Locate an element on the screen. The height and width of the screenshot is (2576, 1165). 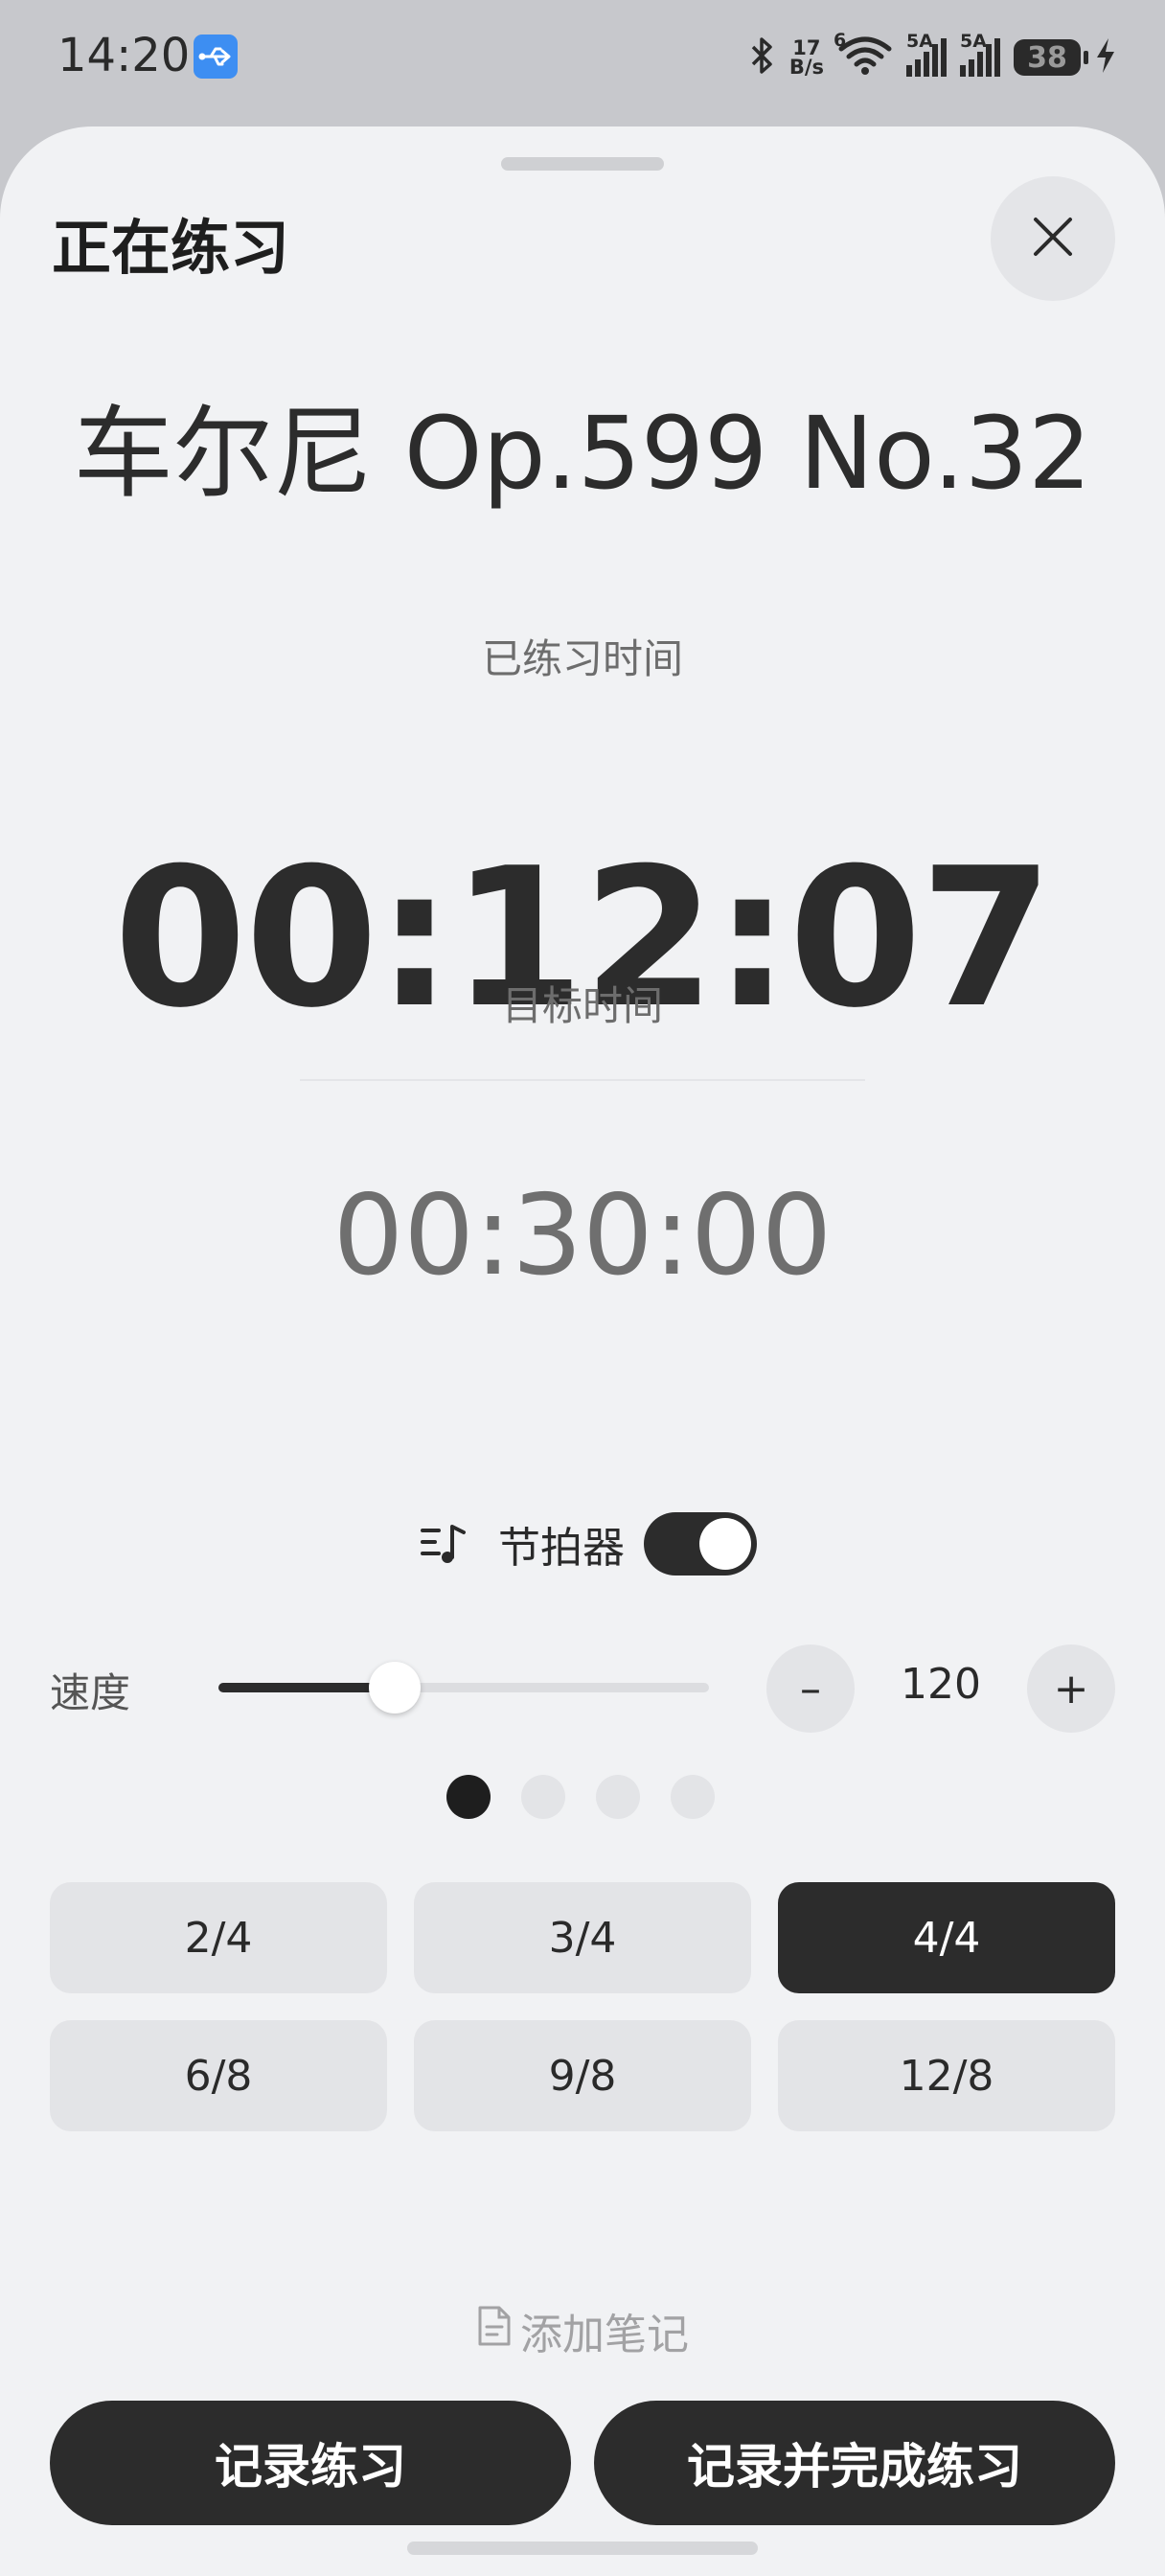
add-note-button: 添加笔记 is located at coordinates (582, 2330).